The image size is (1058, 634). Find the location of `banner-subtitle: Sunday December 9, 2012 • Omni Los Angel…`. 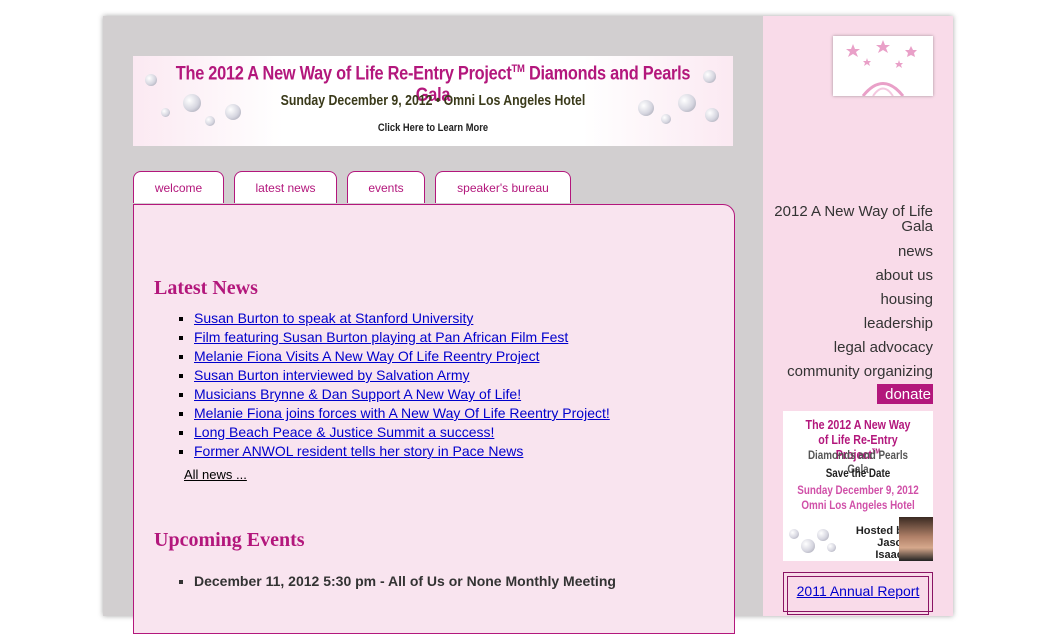

banner-subtitle: Sunday December 9, 2012 • Omni Los Angel… is located at coordinates (433, 100).